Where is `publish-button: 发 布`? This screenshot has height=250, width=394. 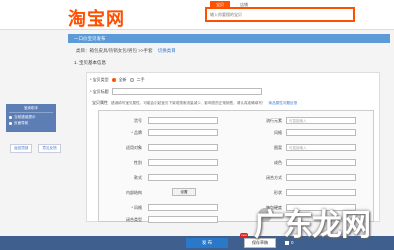 publish-button: 发 布 is located at coordinates (207, 243).